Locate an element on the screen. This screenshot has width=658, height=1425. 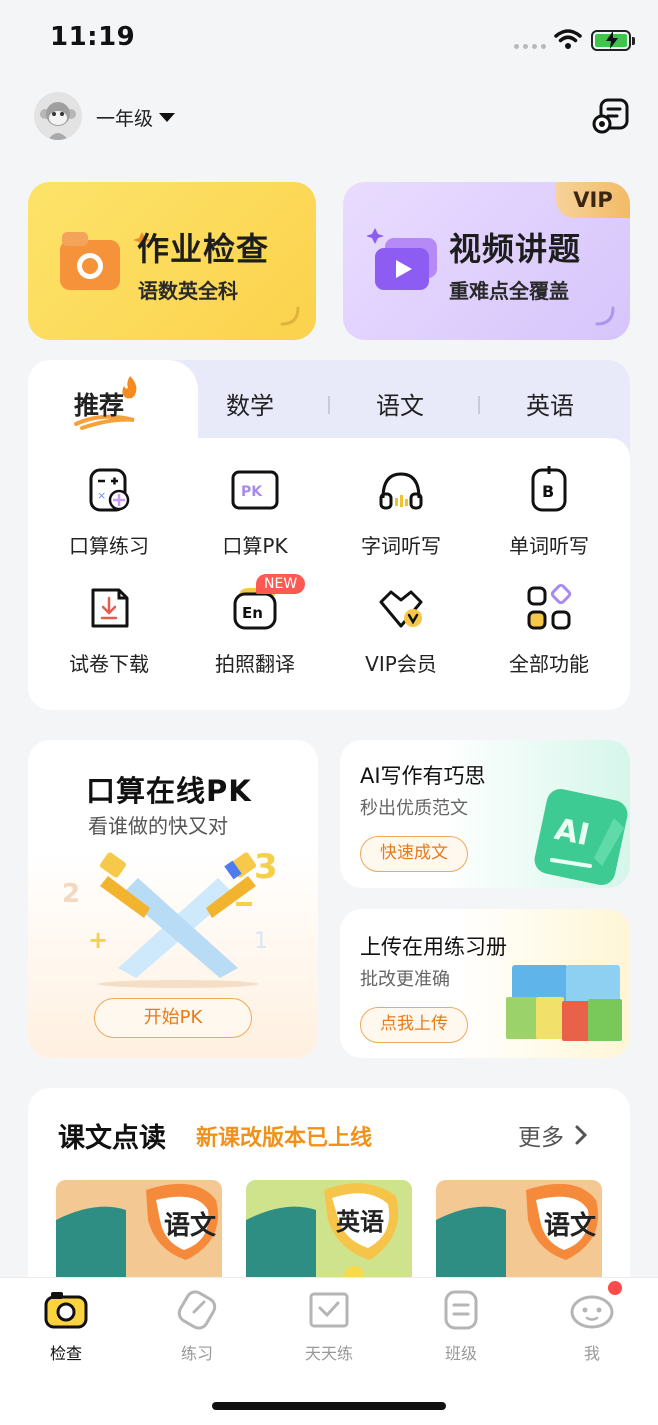
grid-item-paper-download: 试卷下载 is located at coordinates (109, 629).